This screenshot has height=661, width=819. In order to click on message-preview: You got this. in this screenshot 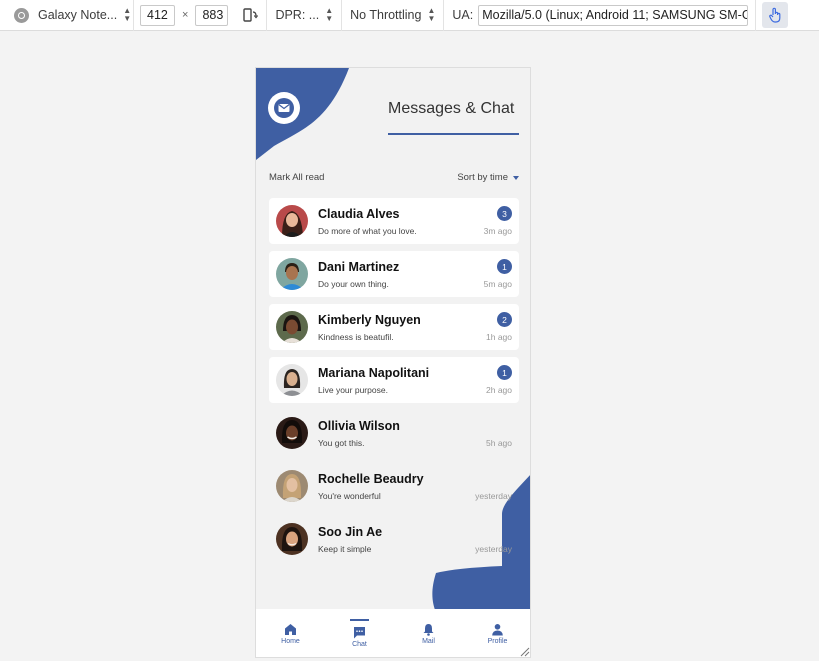, I will do `click(341, 443)`.